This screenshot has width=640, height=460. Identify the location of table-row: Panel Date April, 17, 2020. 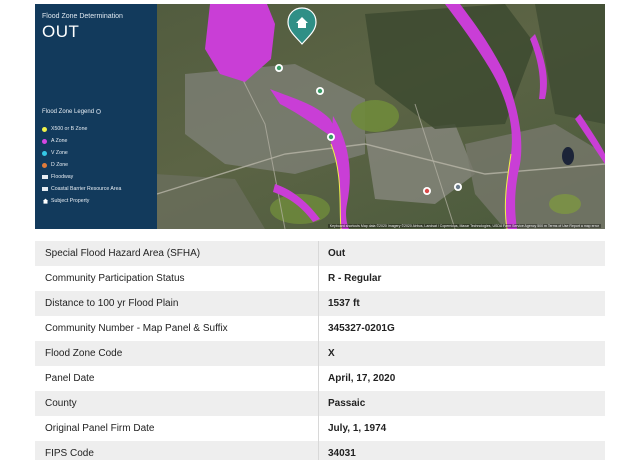
(320, 378).